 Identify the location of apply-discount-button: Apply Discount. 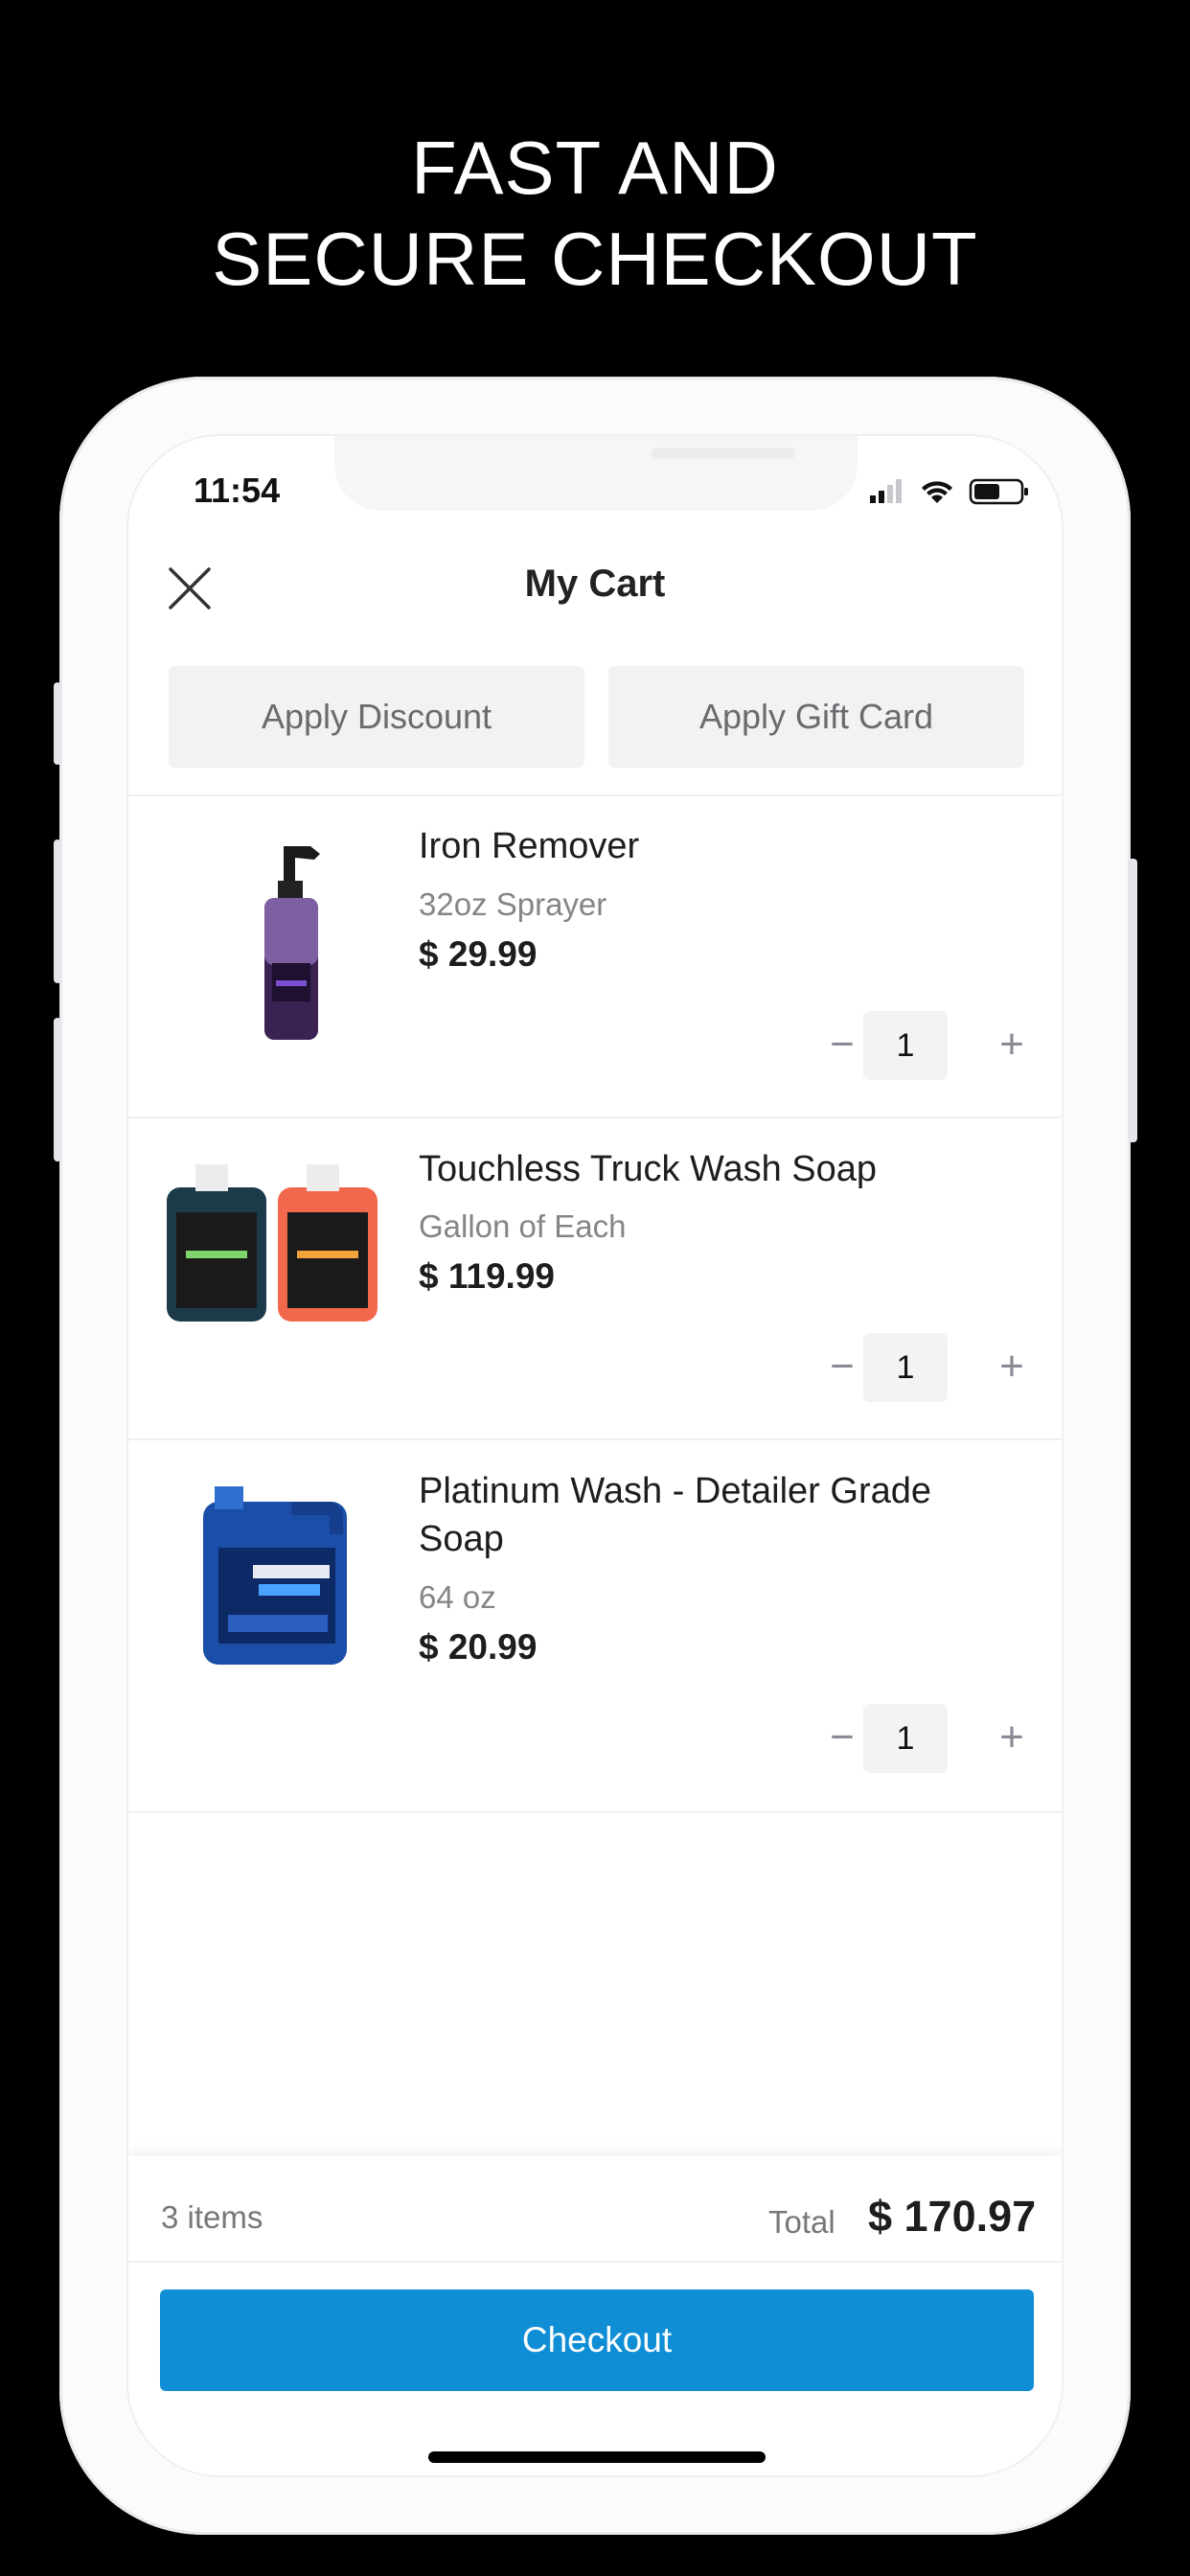
(377, 717).